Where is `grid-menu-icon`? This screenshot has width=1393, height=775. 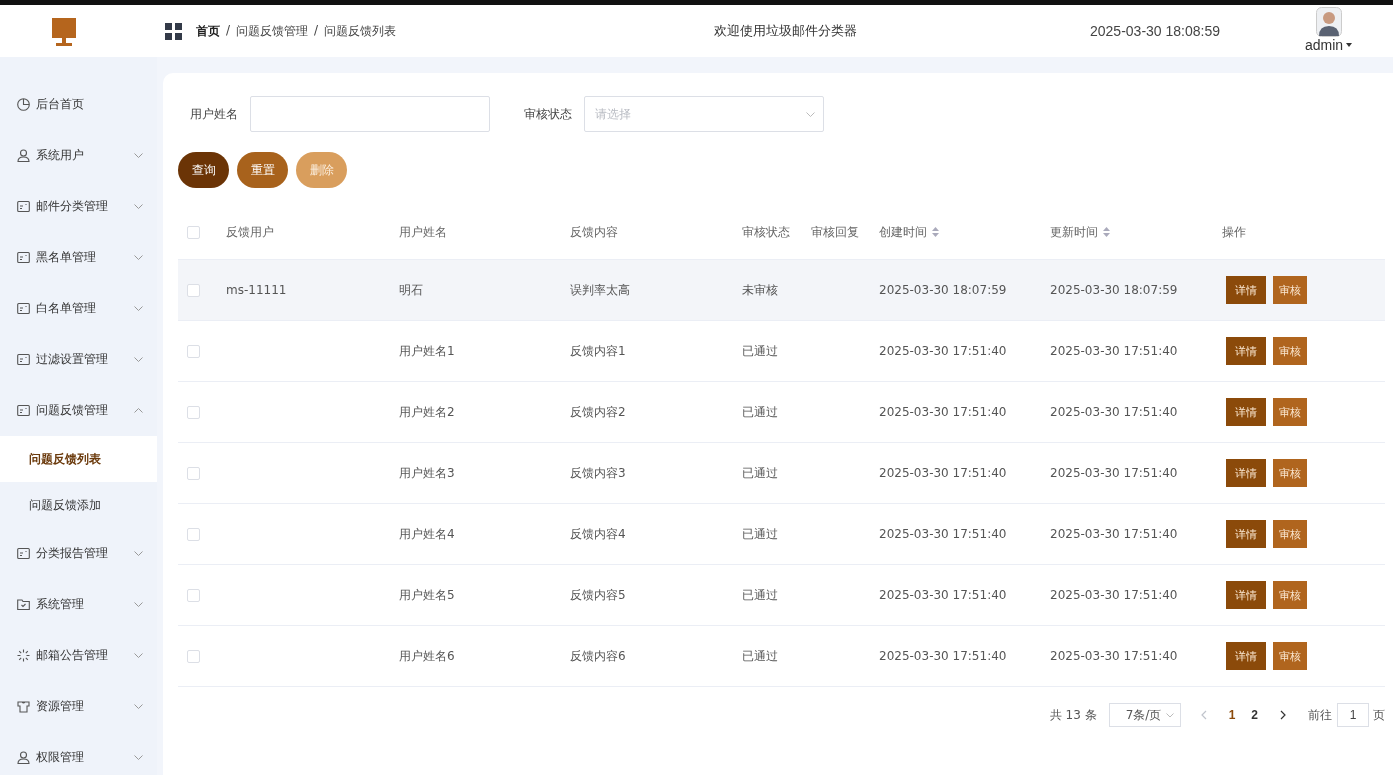
grid-menu-icon is located at coordinates (173, 31).